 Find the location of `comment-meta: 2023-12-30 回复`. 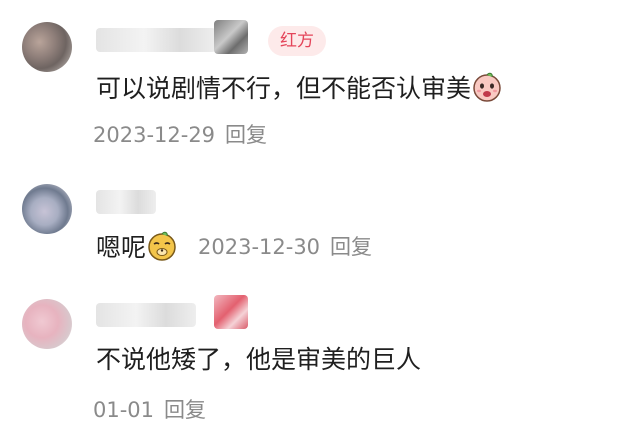

comment-meta: 2023-12-30 回复 is located at coordinates (285, 247).